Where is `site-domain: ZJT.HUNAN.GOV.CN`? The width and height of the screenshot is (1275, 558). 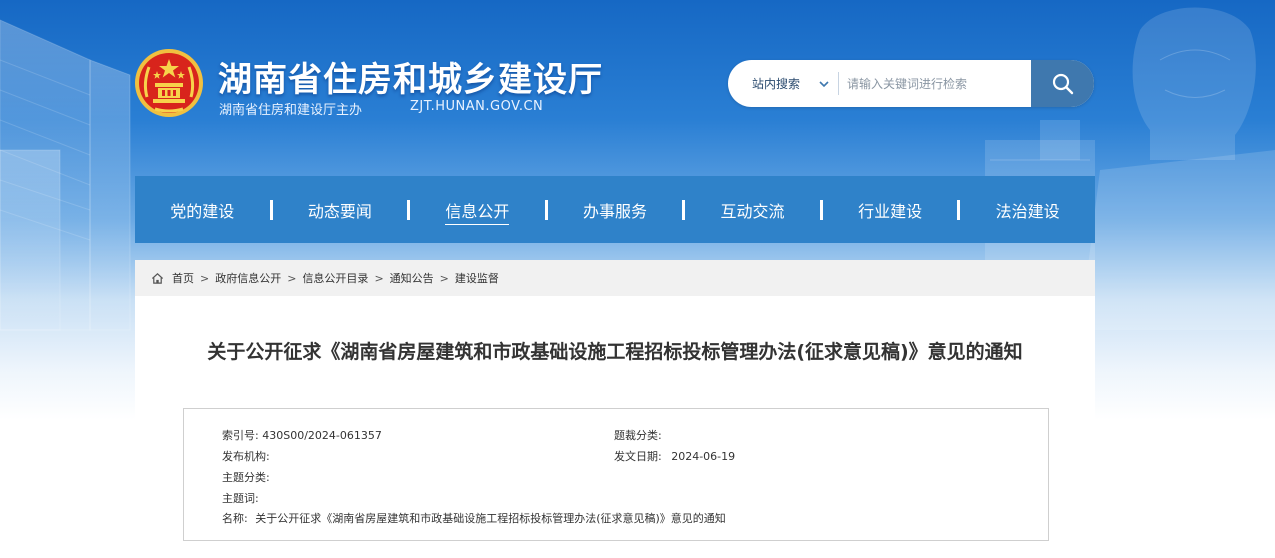
site-domain: ZJT.HUNAN.GOV.CN is located at coordinates (477, 106).